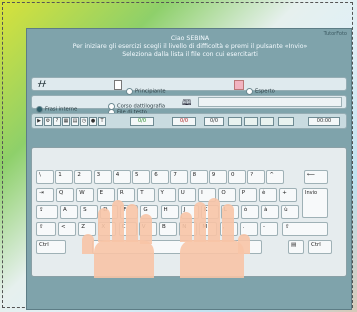 The image size is (357, 312). What do you see at coordinates (268, 195) in the screenshot?
I see `key-row2-10: è` at bounding box center [268, 195].